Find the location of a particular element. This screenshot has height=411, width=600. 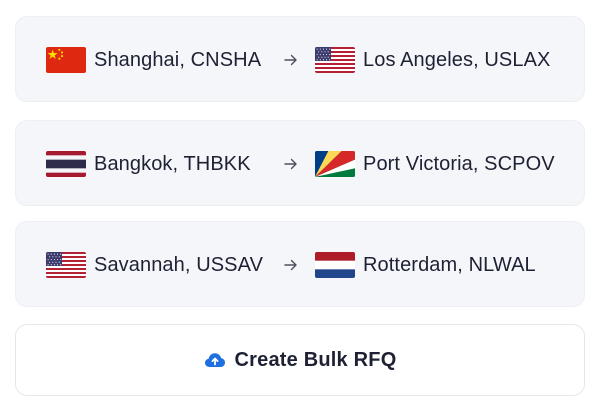

origin-port: Bangkok, THBKK is located at coordinates (148, 164).